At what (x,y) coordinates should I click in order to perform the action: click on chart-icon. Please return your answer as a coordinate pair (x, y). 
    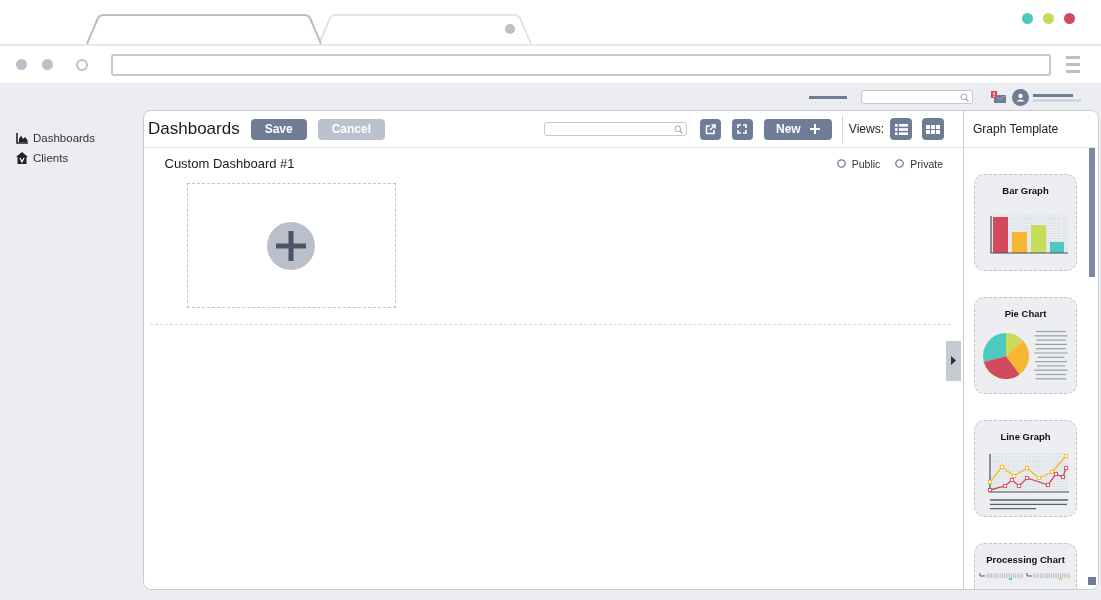
    Looking at the image, I should click on (22, 138).